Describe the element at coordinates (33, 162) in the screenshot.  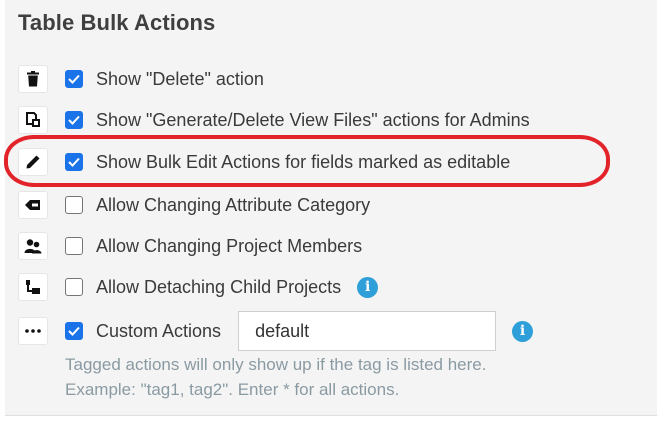
I see `pencil-icon` at that location.